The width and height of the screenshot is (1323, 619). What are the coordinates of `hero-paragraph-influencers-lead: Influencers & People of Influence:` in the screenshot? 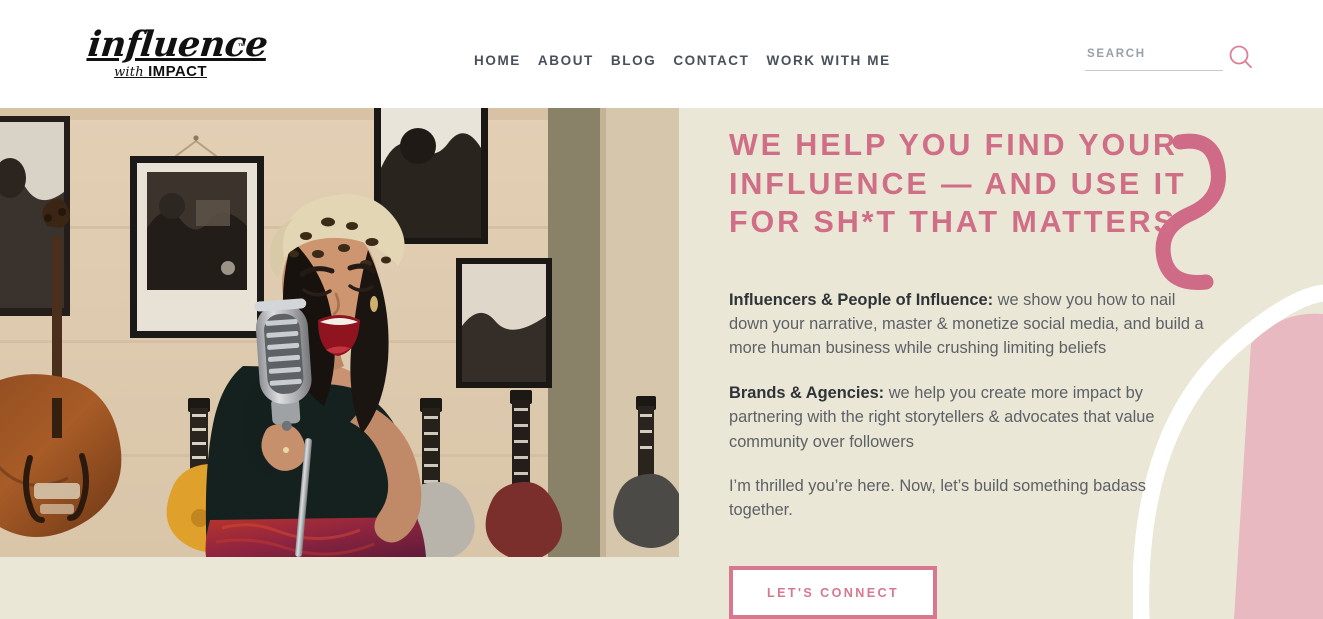 It's located at (861, 299).